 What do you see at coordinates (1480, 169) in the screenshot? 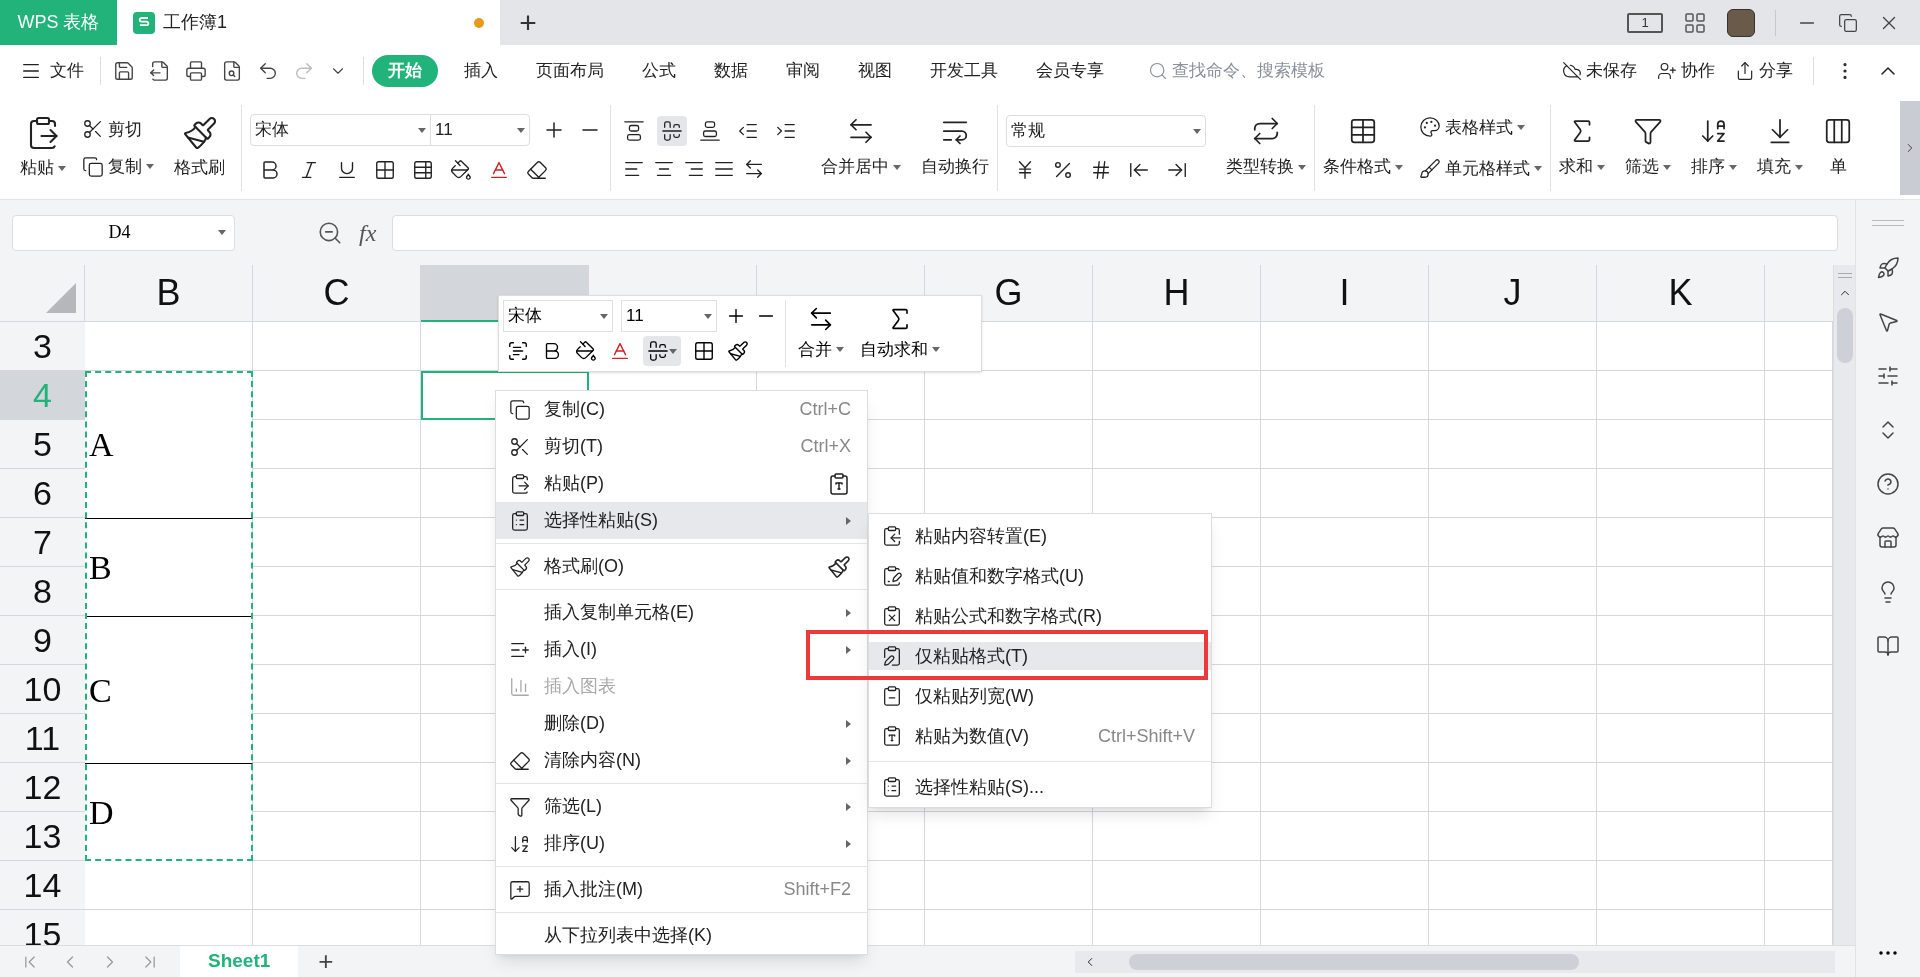
I see `cell-style-button: 单元格样式` at bounding box center [1480, 169].